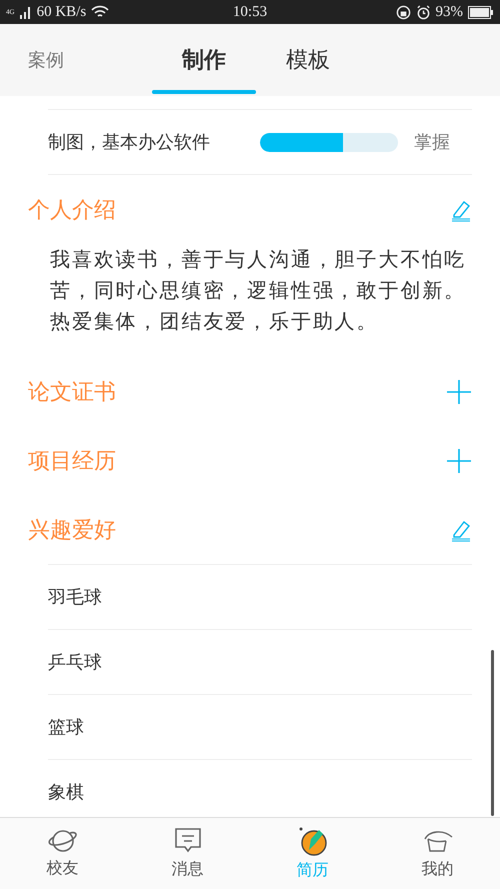 This screenshot has height=889, width=500. Describe the element at coordinates (204, 60) in the screenshot. I see `tab: 制作` at that location.